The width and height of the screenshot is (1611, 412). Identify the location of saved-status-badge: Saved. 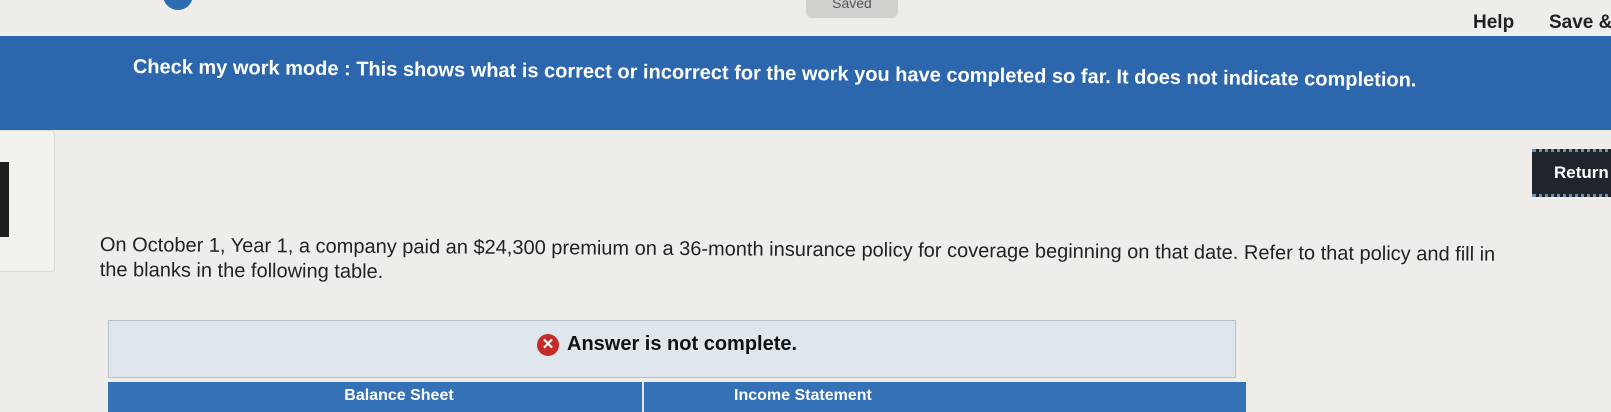
(852, 9).